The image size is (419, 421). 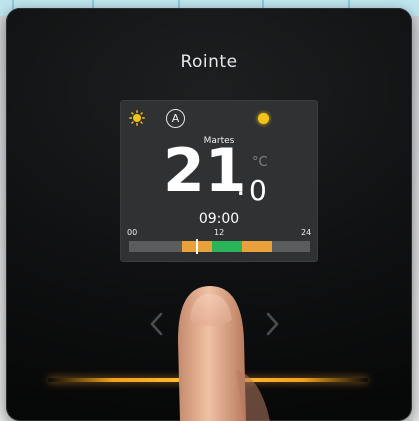 I want to click on temperature-integer: 21, so click(x=205, y=171).